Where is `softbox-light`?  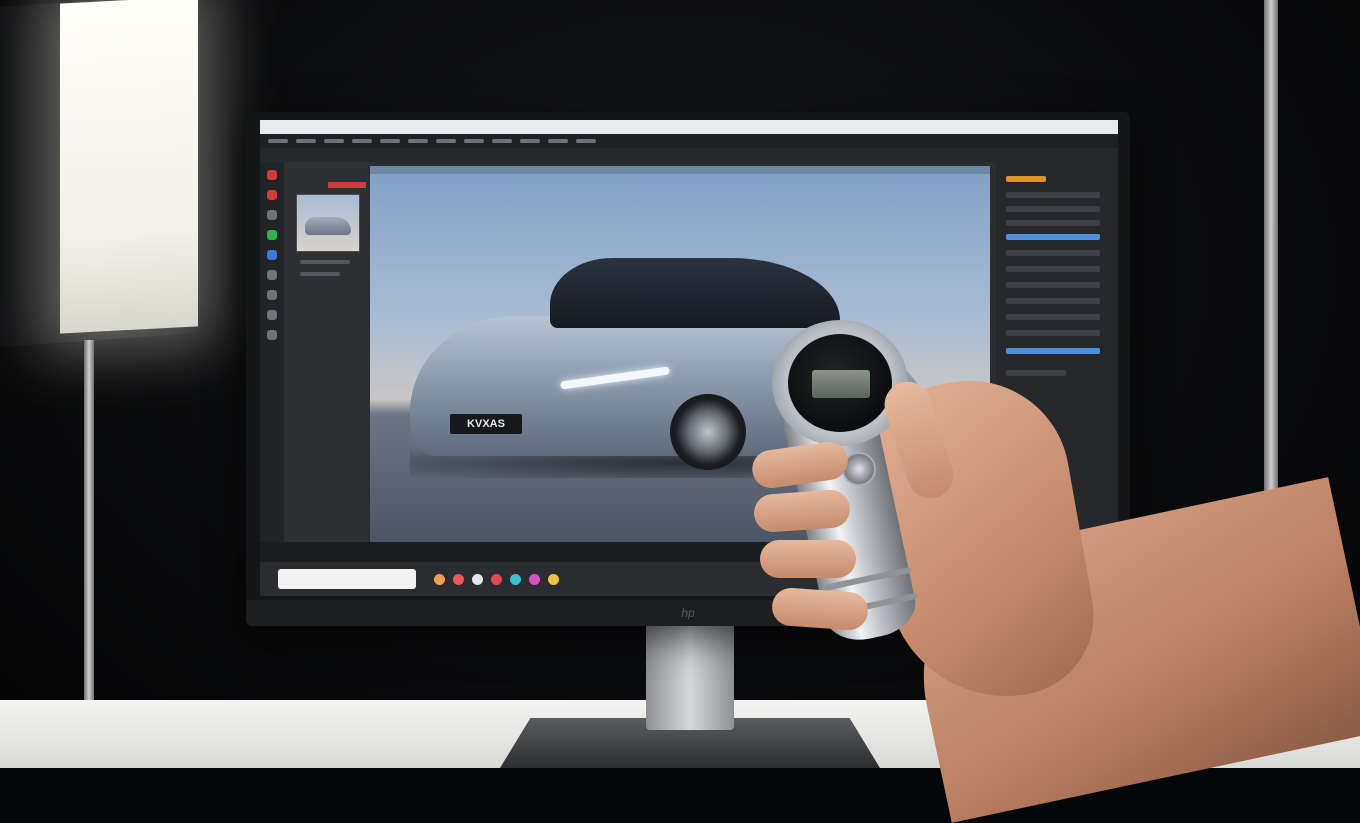 softbox-light is located at coordinates (129, 167).